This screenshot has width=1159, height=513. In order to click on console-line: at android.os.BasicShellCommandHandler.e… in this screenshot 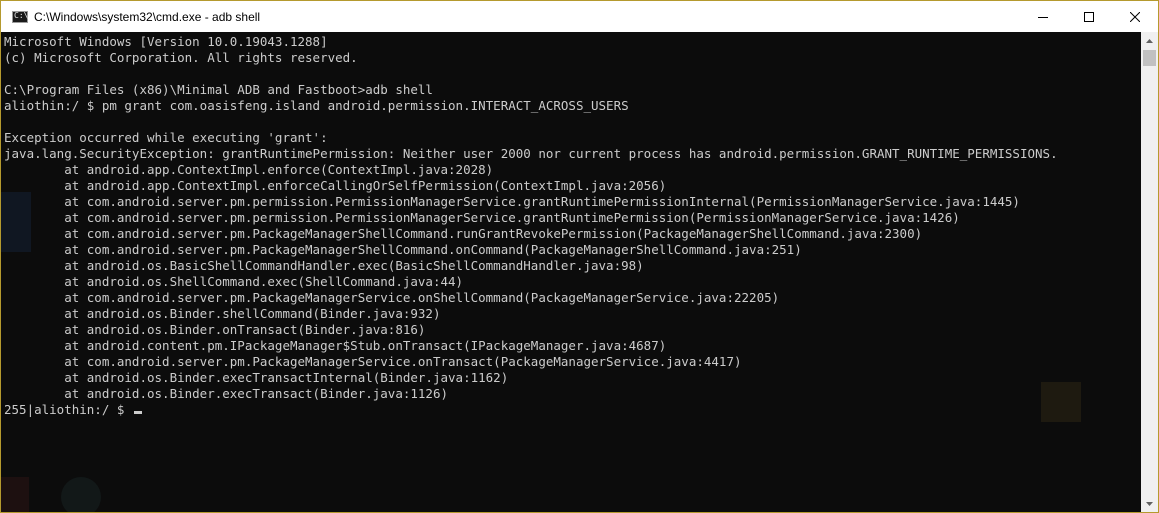, I will do `click(324, 265)`.